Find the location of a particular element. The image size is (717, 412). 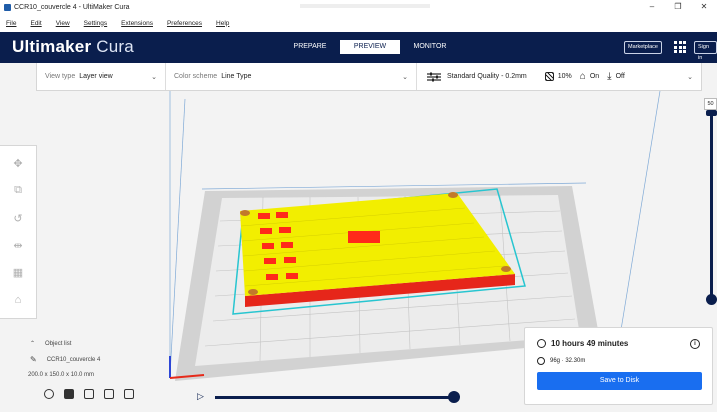

color-scheme-label: Color scheme is located at coordinates (196, 76).